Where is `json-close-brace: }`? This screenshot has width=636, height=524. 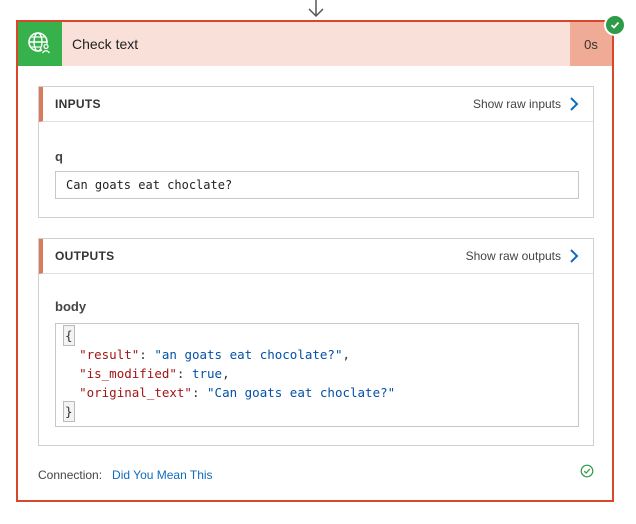 json-close-brace: } is located at coordinates (69, 411).